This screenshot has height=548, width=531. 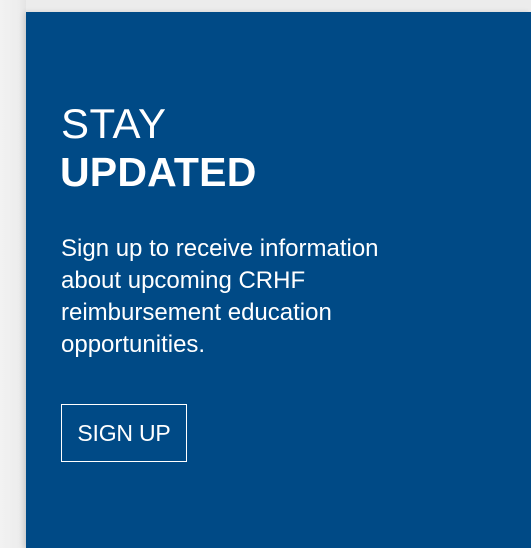 What do you see at coordinates (13, 274) in the screenshot?
I see `page-margin` at bounding box center [13, 274].